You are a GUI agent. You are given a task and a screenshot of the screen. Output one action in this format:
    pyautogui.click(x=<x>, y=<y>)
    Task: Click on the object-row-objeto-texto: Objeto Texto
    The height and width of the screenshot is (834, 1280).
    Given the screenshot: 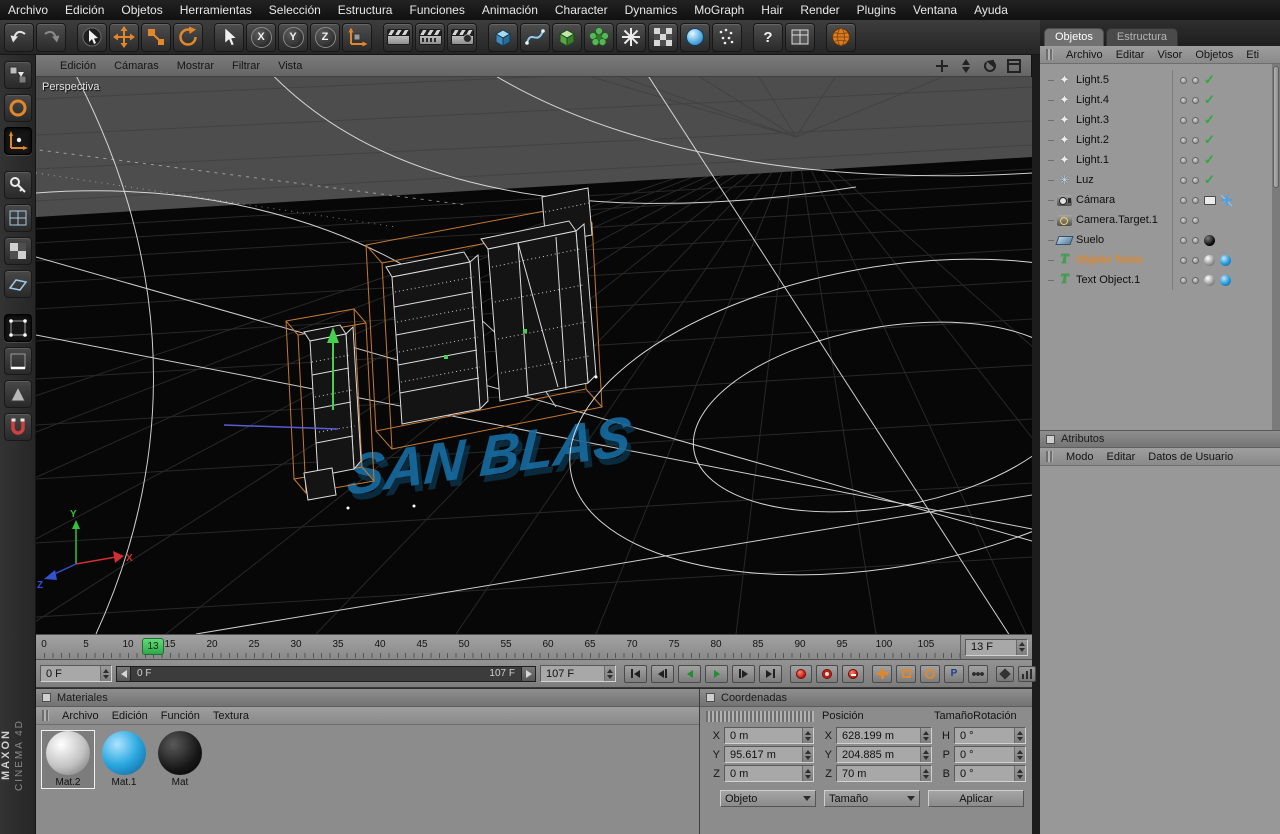 What is the action you would take?
    pyautogui.click(x=1156, y=260)
    